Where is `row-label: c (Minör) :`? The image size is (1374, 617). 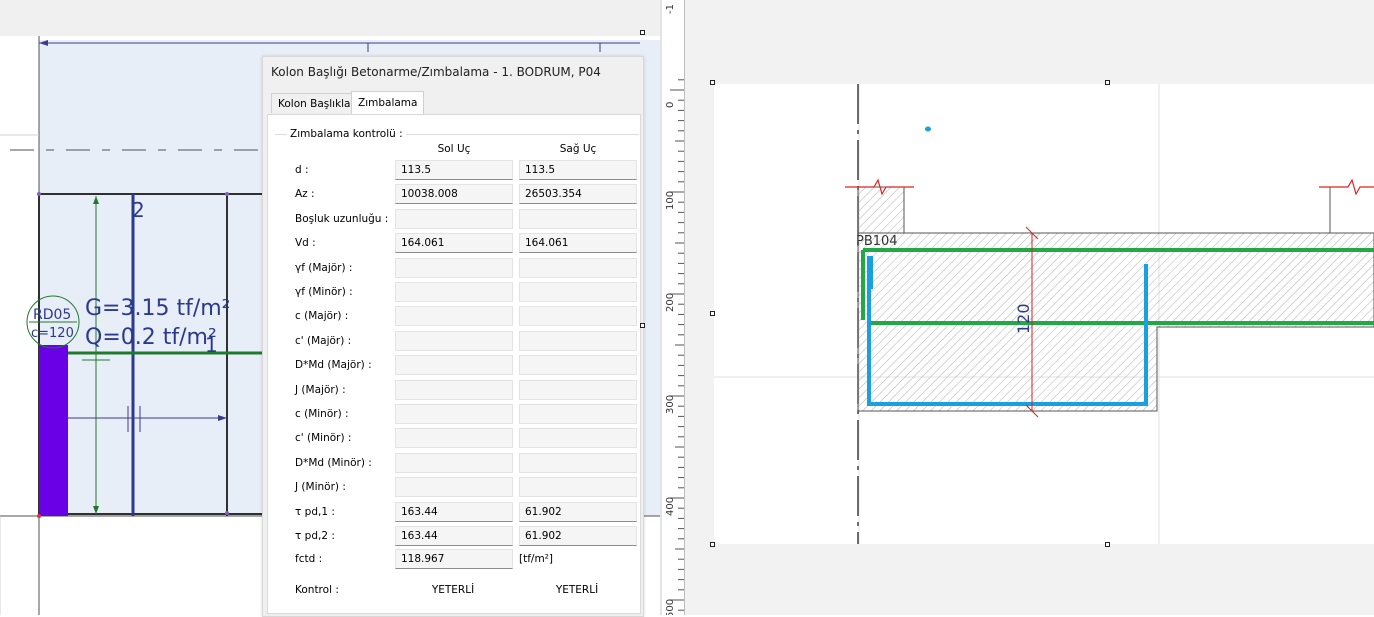
row-label: c (Minör) : is located at coordinates (322, 414).